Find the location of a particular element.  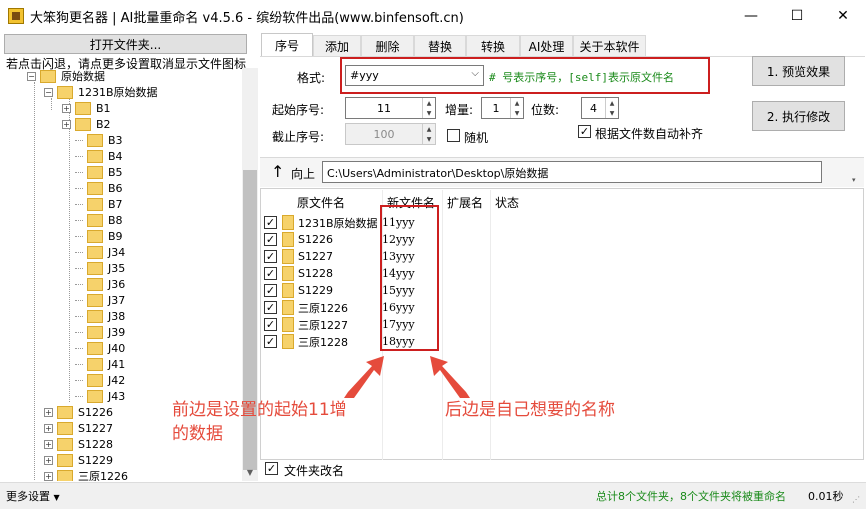

column-header: 状态 is located at coordinates (507, 202).